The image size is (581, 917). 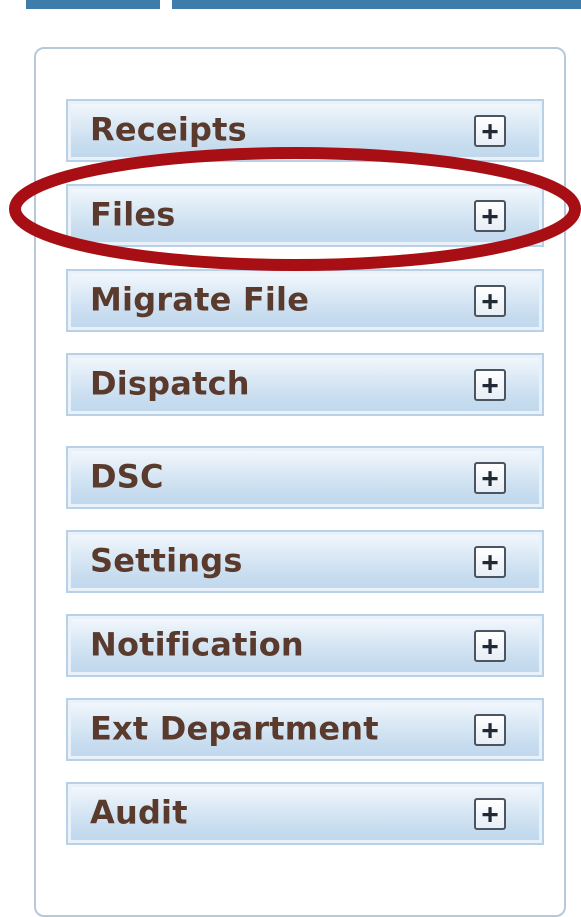 I want to click on menu-item-dsc: DSC +, so click(x=305, y=477).